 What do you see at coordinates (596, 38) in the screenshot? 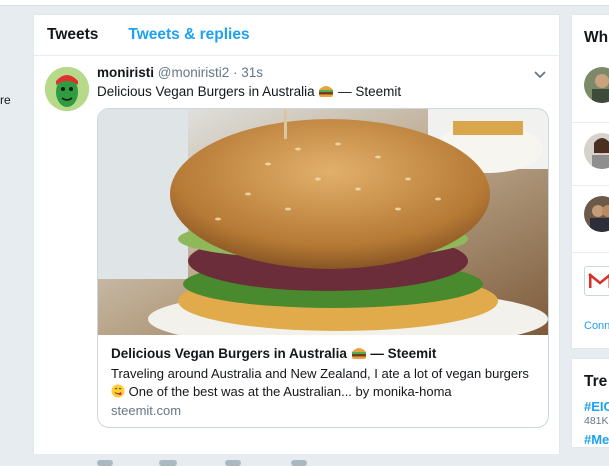
I see `who-to-follow-title: Wh` at bounding box center [596, 38].